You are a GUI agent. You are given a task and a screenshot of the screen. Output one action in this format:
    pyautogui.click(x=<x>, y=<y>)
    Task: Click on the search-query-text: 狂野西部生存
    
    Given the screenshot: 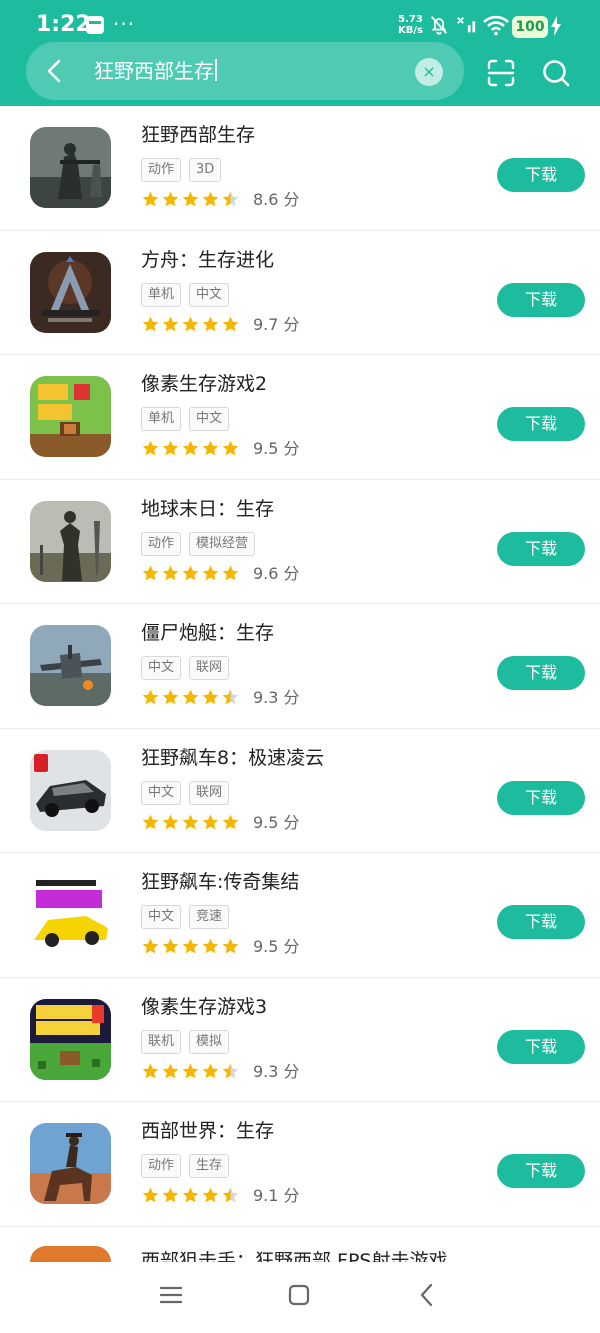 What is the action you would take?
    pyautogui.click(x=154, y=71)
    